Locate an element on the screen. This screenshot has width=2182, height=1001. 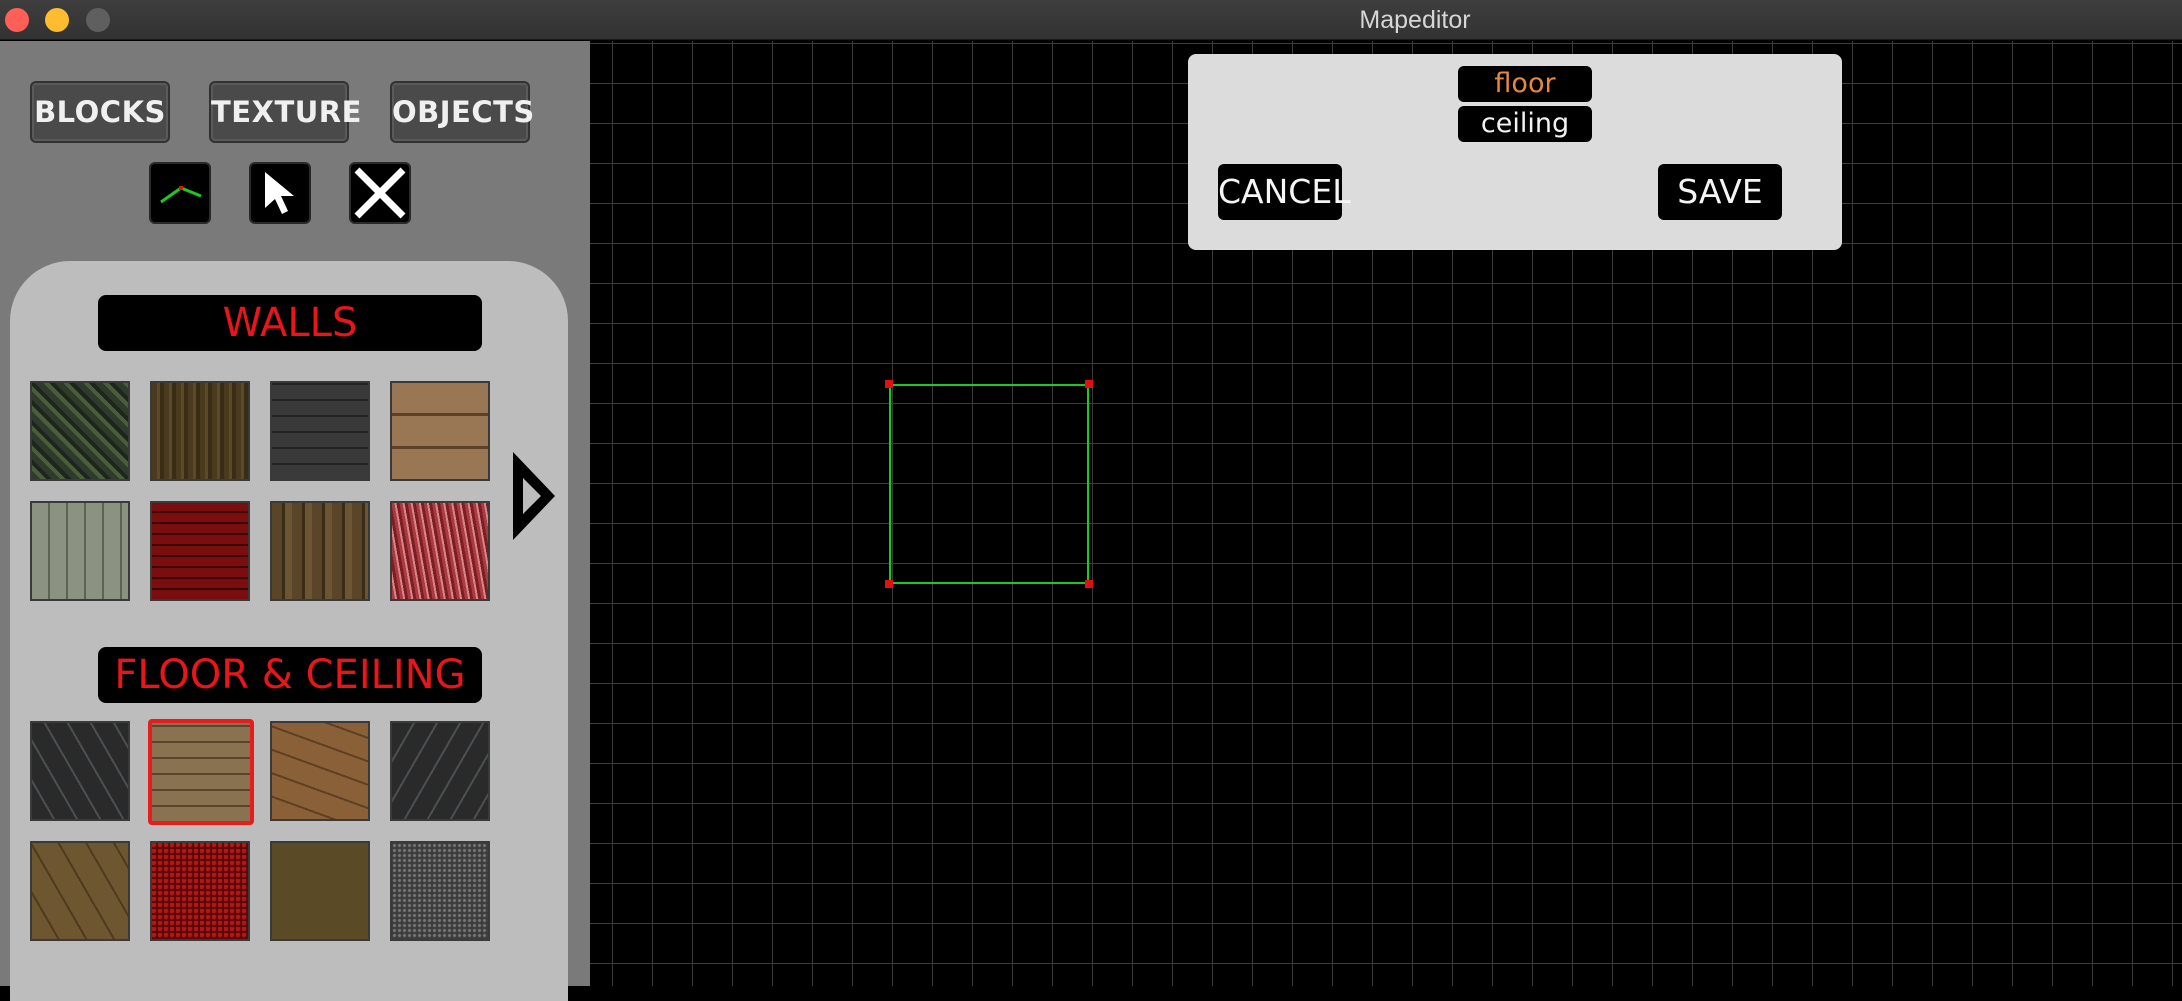
floor-texture-tan-brick-floor-selected is located at coordinates (201, 772).